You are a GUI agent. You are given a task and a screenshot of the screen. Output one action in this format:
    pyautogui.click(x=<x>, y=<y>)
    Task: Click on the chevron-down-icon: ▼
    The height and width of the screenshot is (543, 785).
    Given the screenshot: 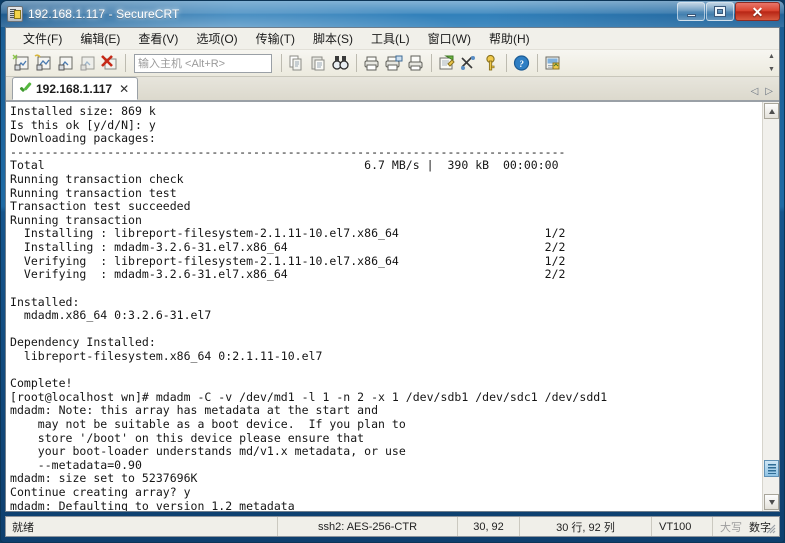 What is the action you would take?
    pyautogui.click(x=771, y=69)
    